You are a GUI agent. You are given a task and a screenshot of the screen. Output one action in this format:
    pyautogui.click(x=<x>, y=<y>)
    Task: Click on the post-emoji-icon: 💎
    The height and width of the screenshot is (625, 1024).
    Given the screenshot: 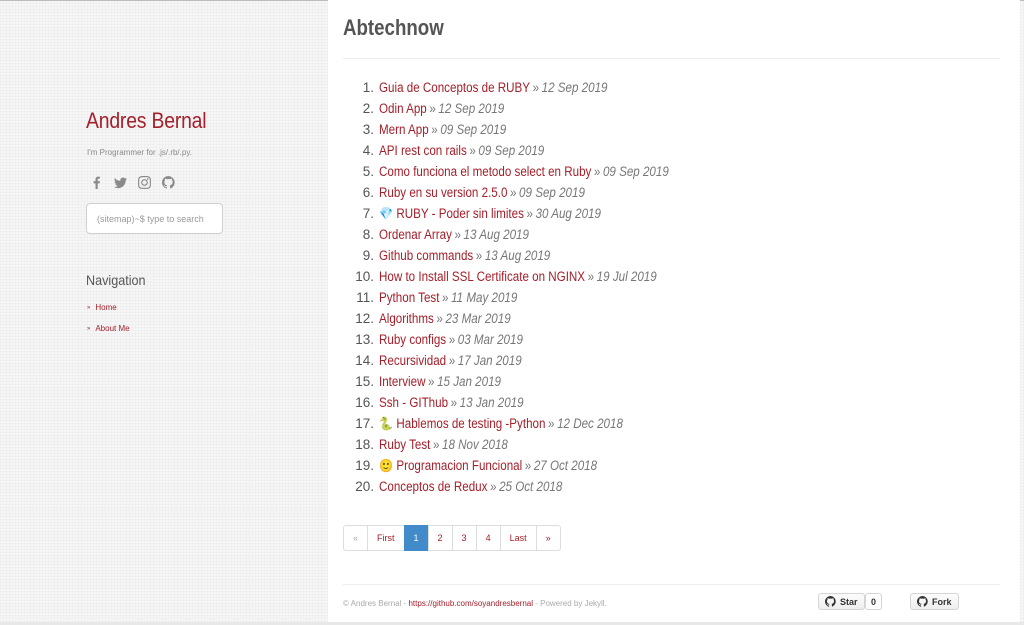 What is the action you would take?
    pyautogui.click(x=386, y=213)
    